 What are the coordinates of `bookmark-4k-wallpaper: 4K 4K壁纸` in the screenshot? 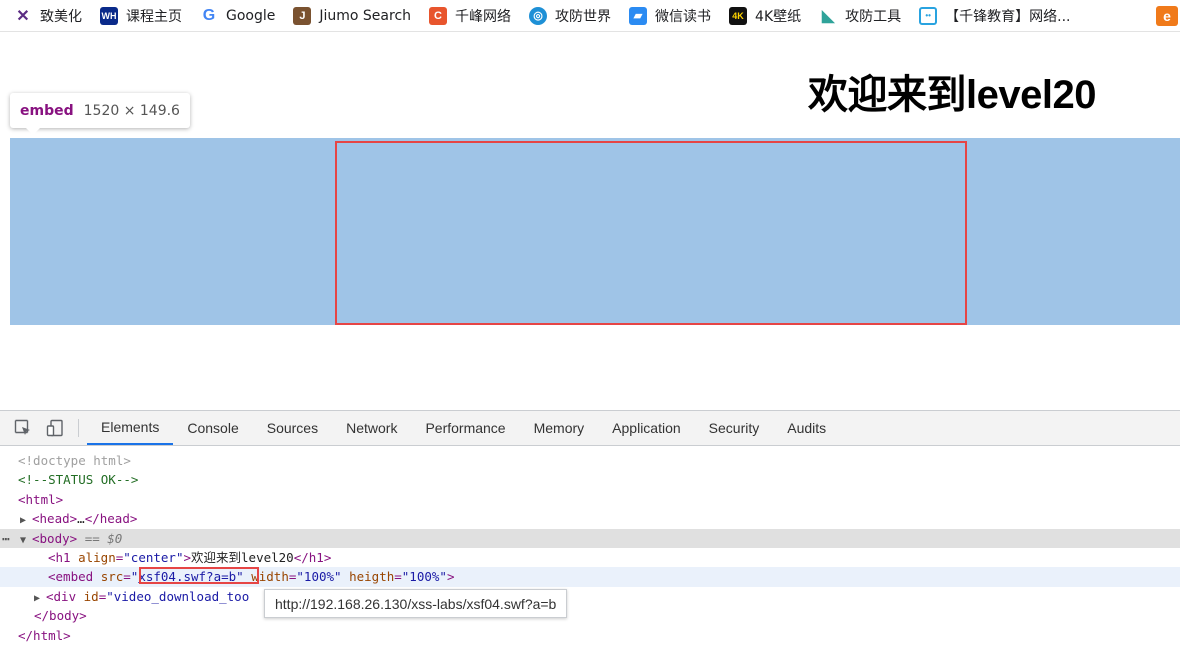 It's located at (765, 16).